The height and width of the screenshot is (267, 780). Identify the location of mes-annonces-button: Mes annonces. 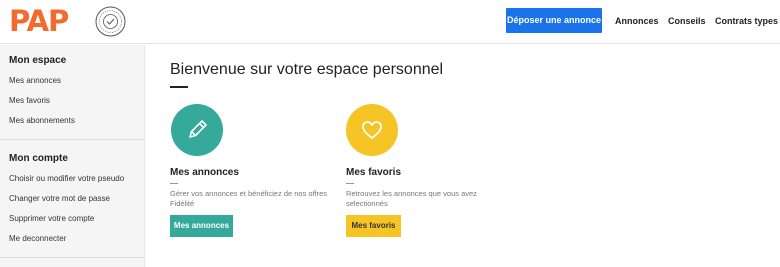
(201, 226).